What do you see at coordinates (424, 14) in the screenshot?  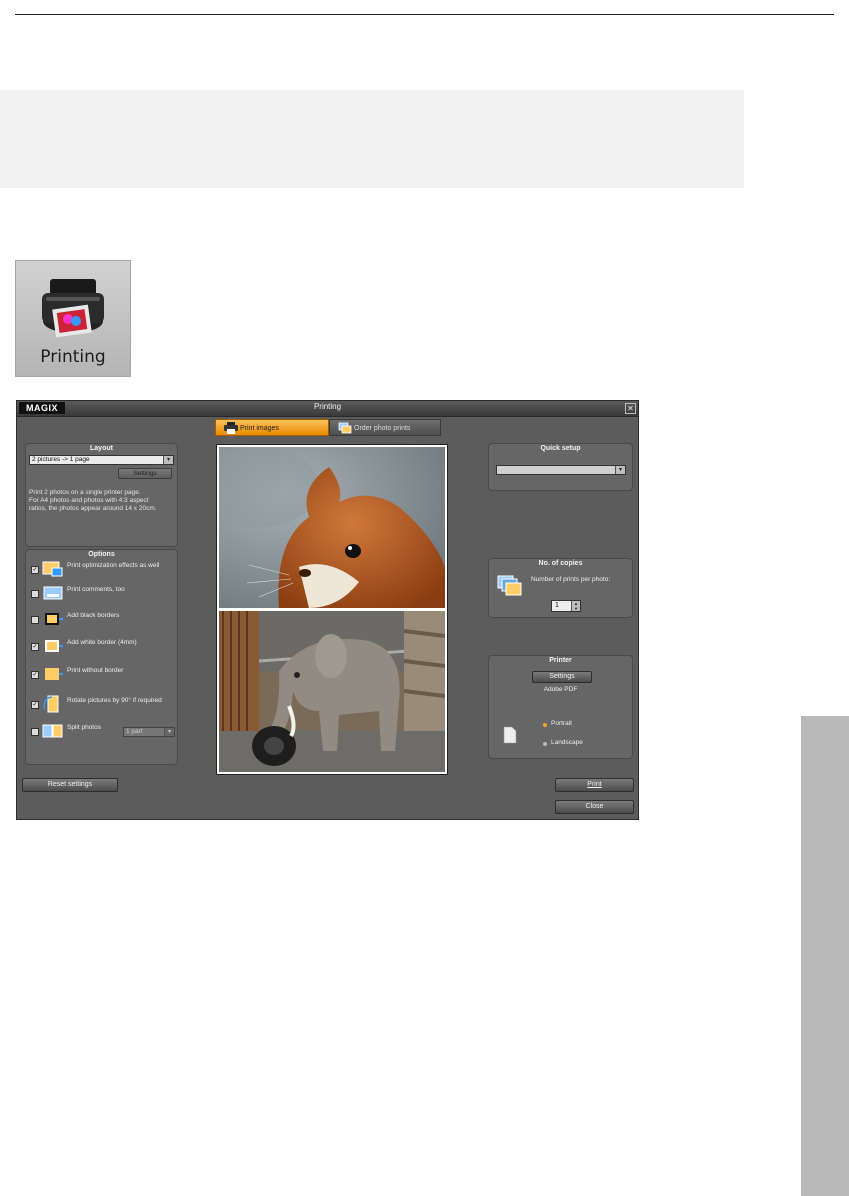 I see `page-top-rule` at bounding box center [424, 14].